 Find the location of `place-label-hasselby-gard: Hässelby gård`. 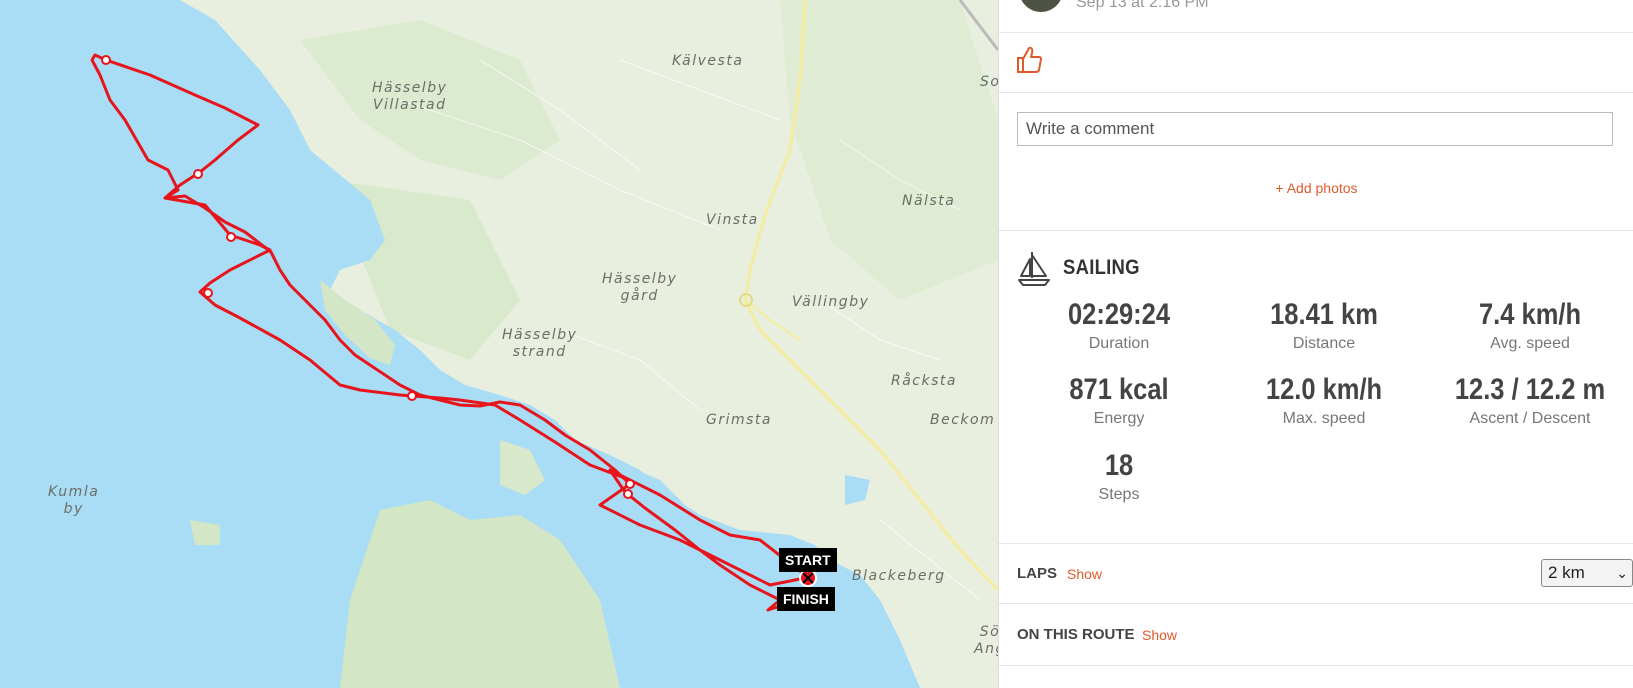

place-label-hasselby-gard: Hässelby gård is located at coordinates (640, 287).